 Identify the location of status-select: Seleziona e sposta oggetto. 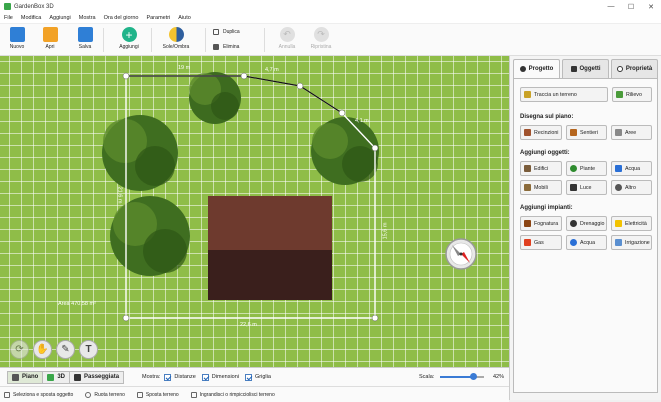
(38, 394).